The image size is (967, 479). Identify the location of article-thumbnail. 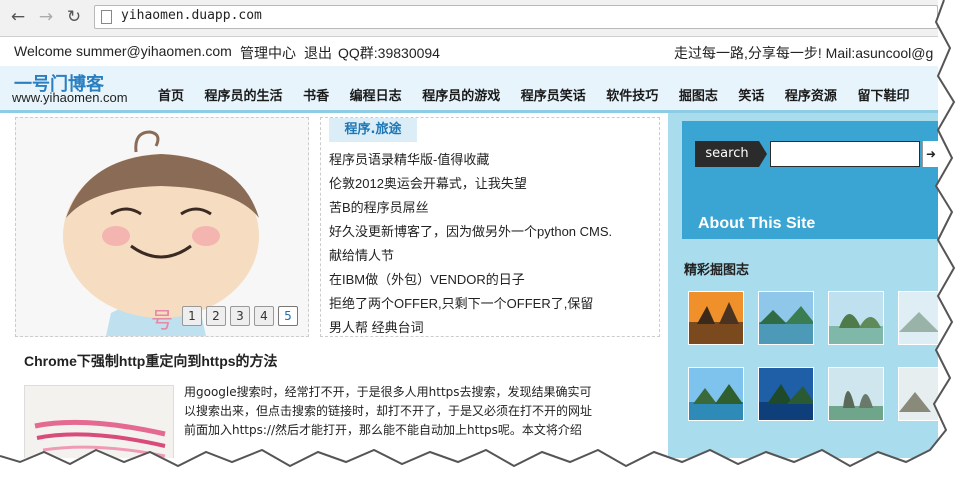
(99, 421).